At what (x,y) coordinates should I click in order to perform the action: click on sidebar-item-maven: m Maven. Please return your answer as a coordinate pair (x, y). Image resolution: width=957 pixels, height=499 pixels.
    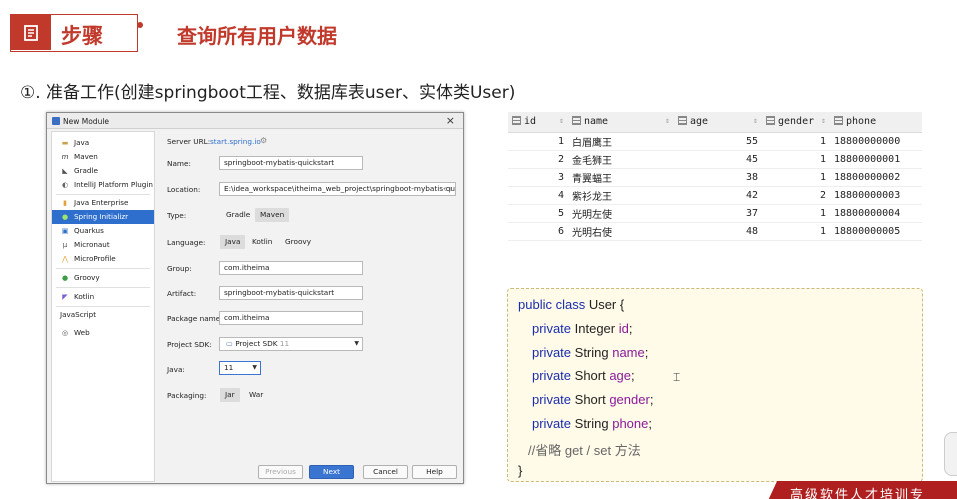
    Looking at the image, I should click on (103, 157).